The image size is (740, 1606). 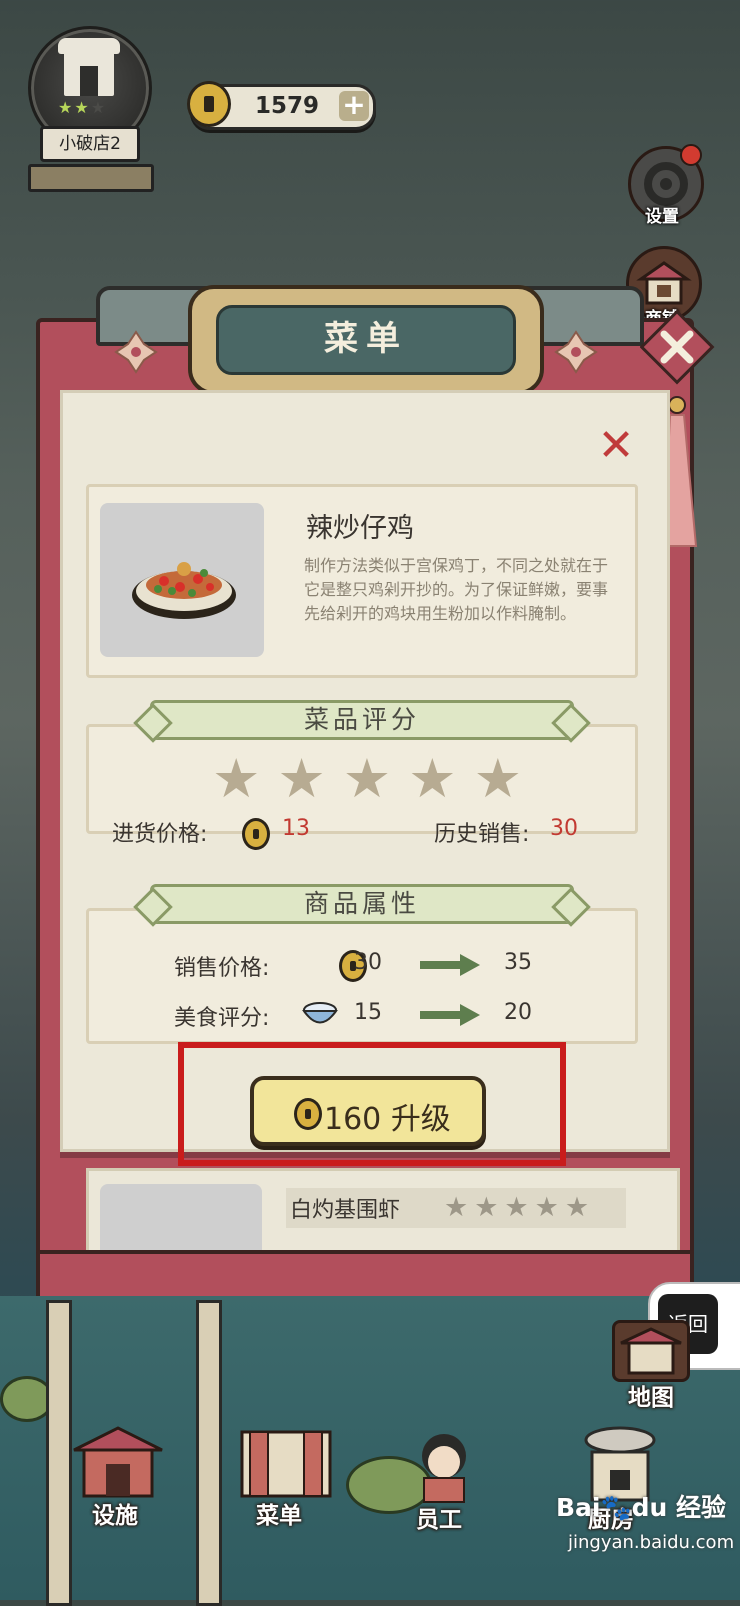 I want to click on scroll-menu-icon, so click(x=286, y=1464).